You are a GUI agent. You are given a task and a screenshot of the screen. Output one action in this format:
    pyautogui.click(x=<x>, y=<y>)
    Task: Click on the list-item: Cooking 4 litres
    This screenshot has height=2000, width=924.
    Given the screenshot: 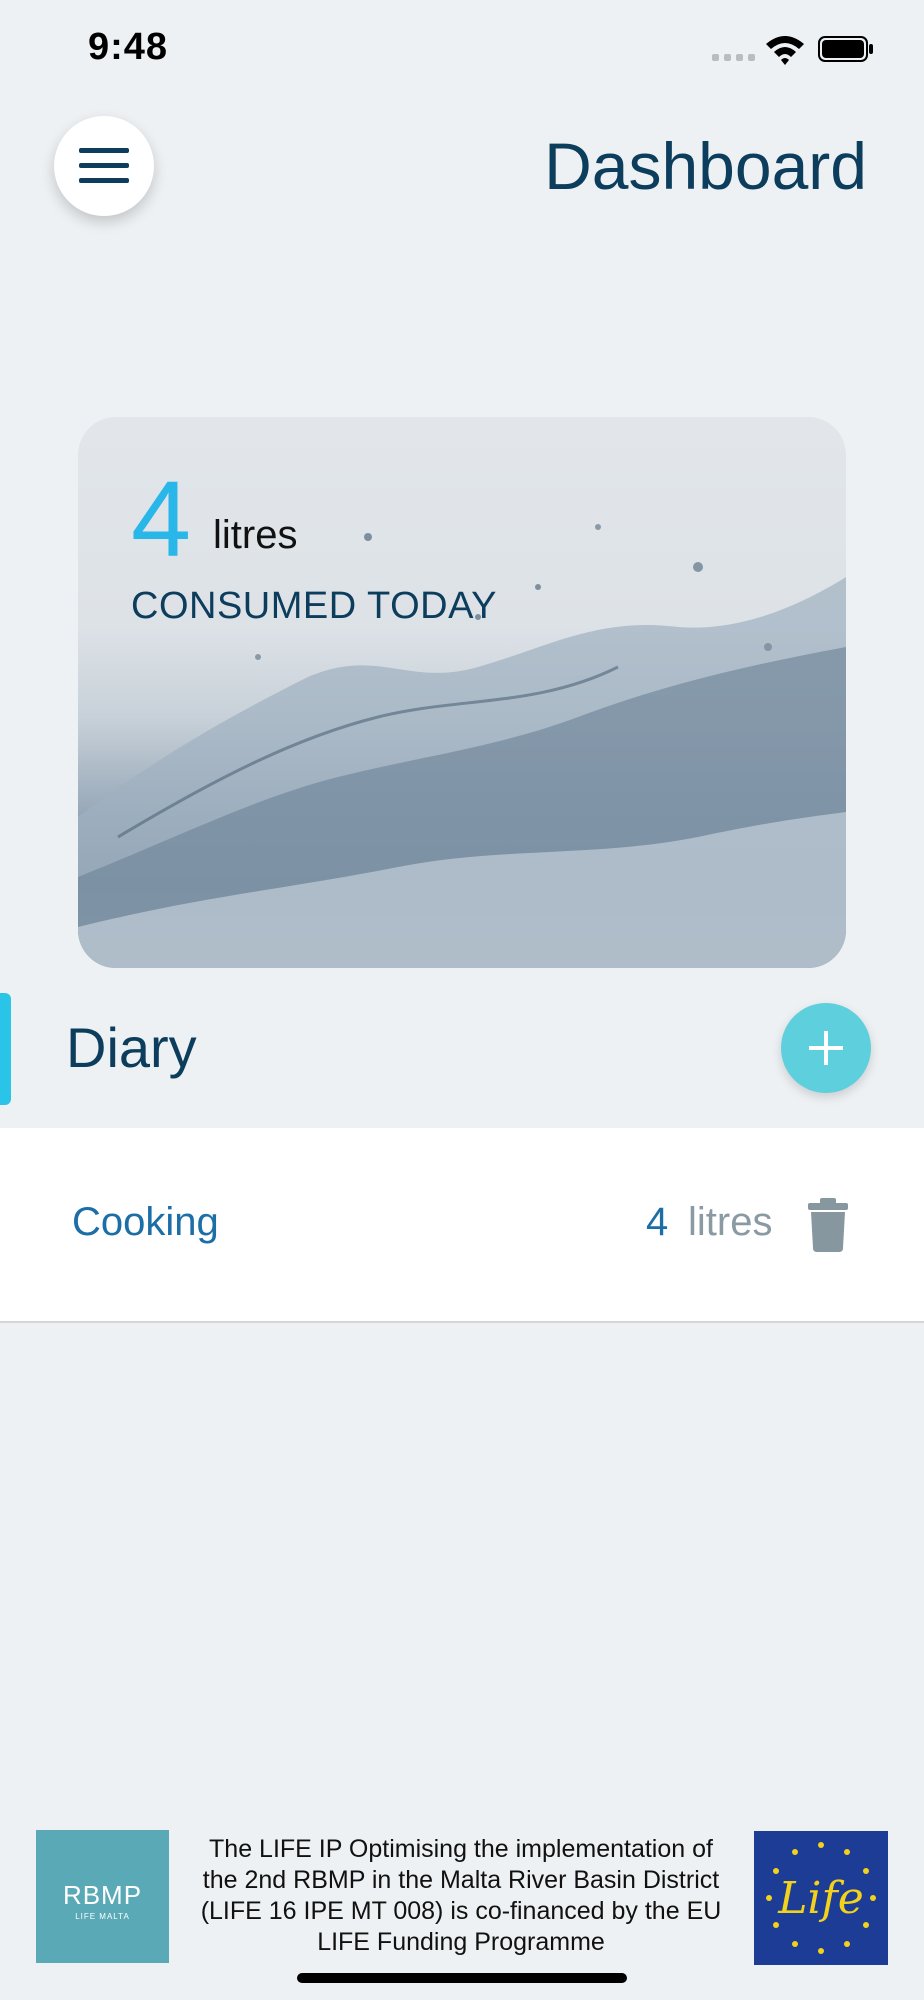 What is the action you would take?
    pyautogui.click(x=462, y=1224)
    